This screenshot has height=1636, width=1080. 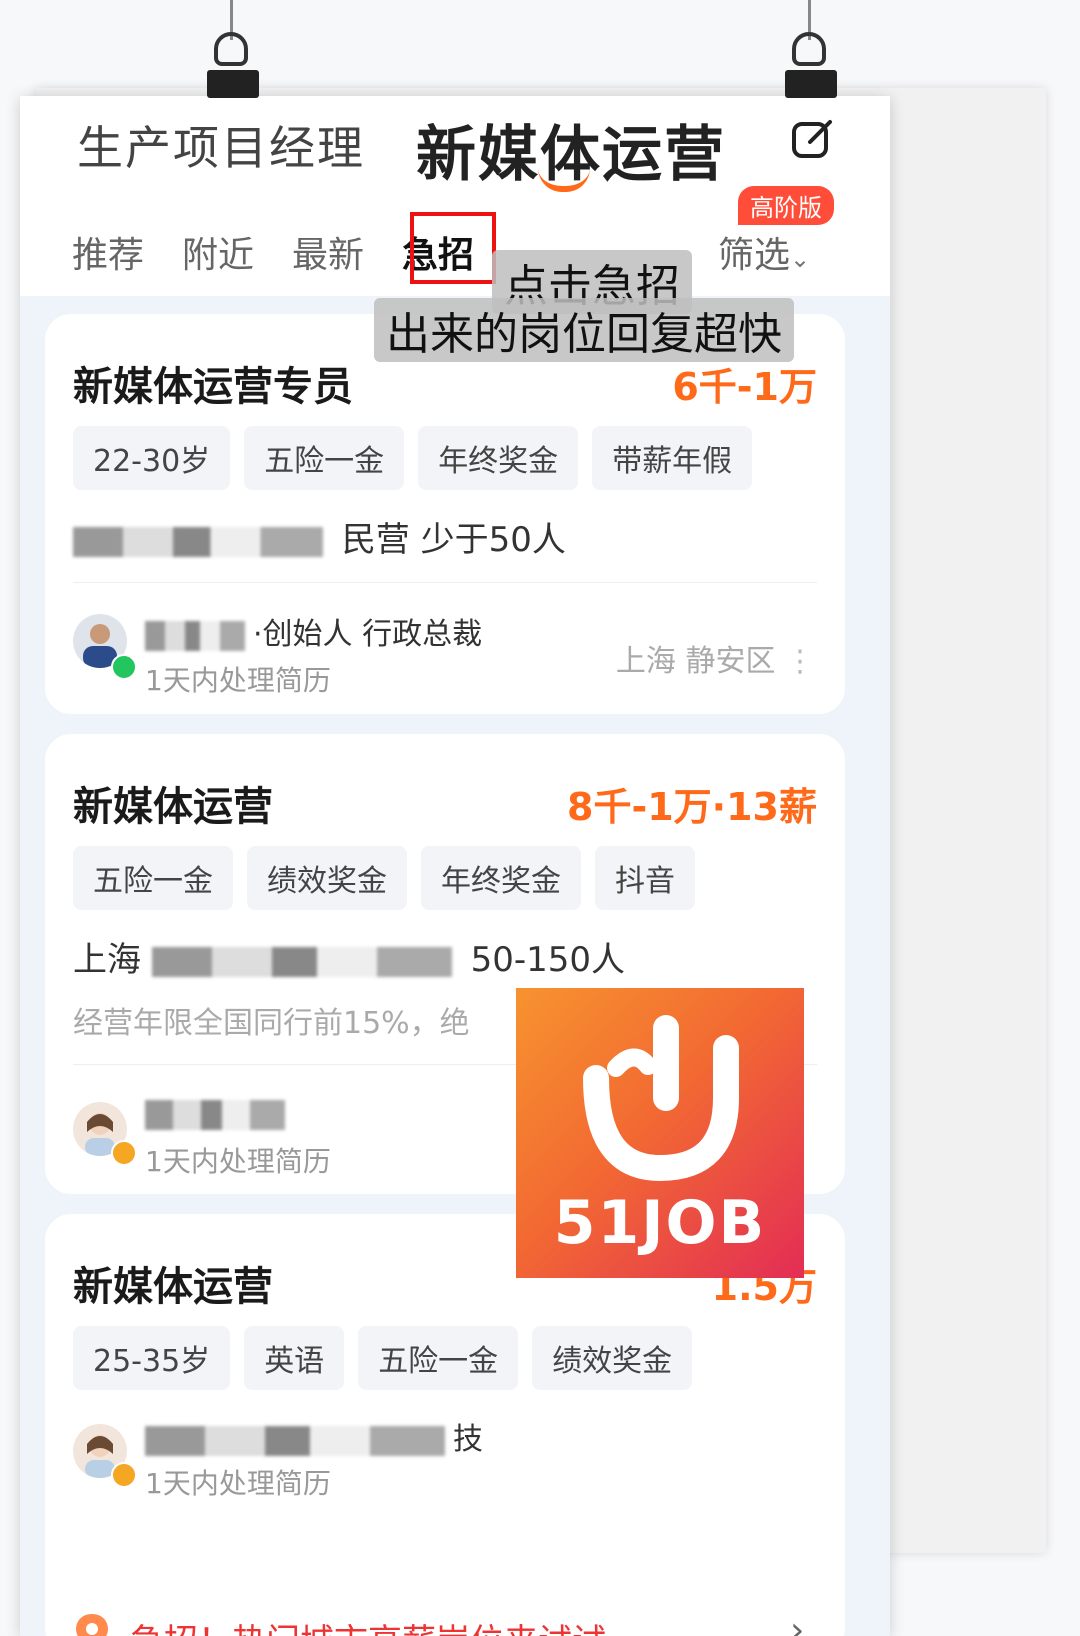 What do you see at coordinates (445, 582) in the screenshot?
I see `divider` at bounding box center [445, 582].